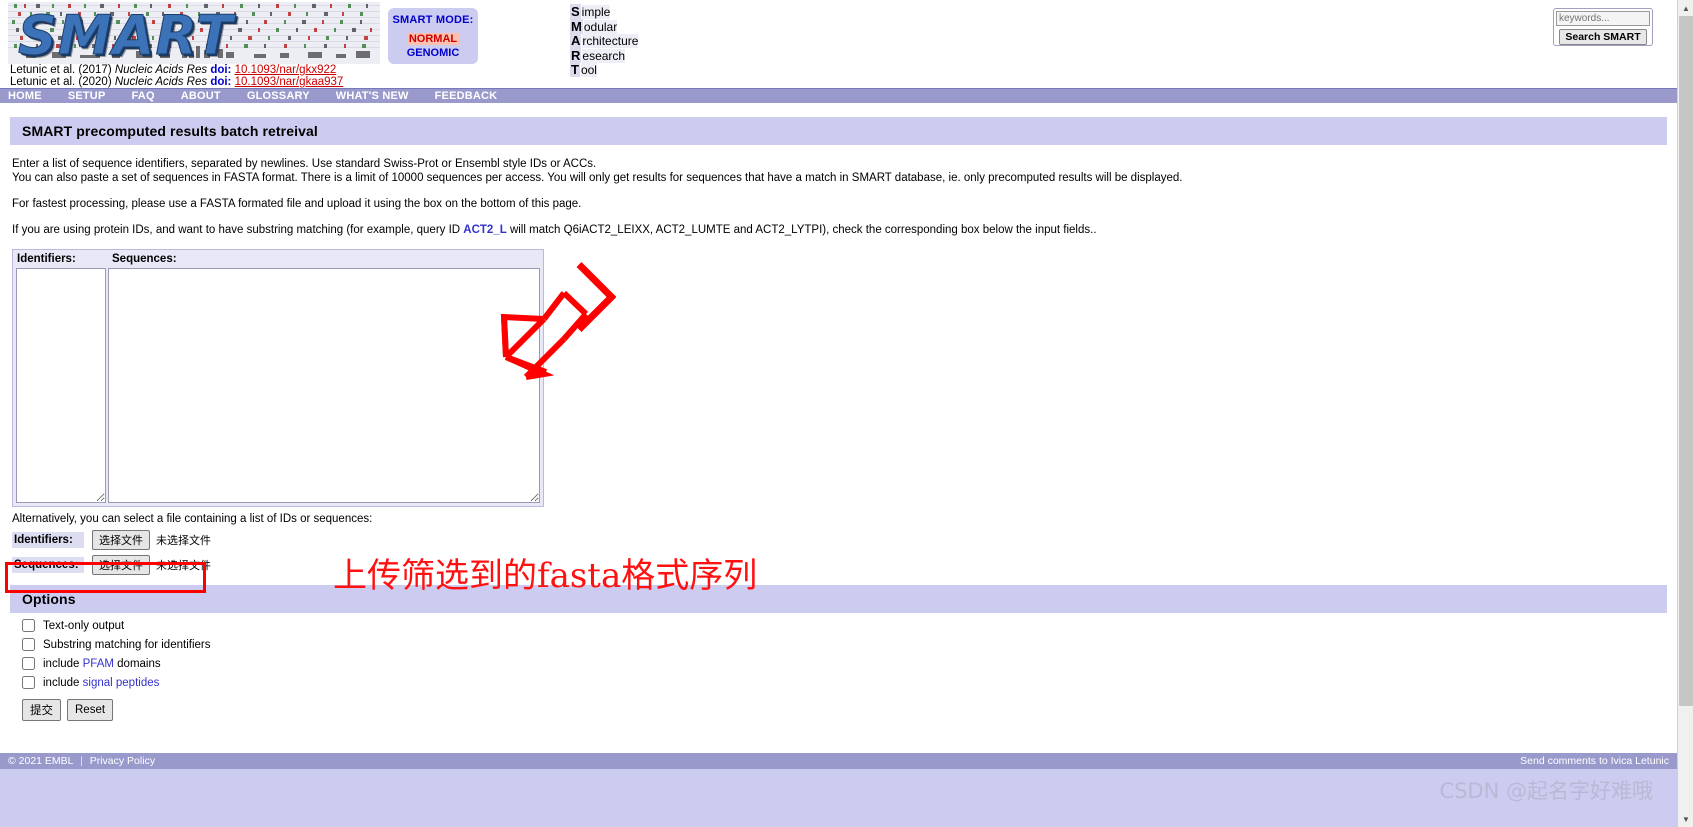 The width and height of the screenshot is (1693, 827). What do you see at coordinates (25, 96) in the screenshot?
I see `nav-item-home: HOME` at bounding box center [25, 96].